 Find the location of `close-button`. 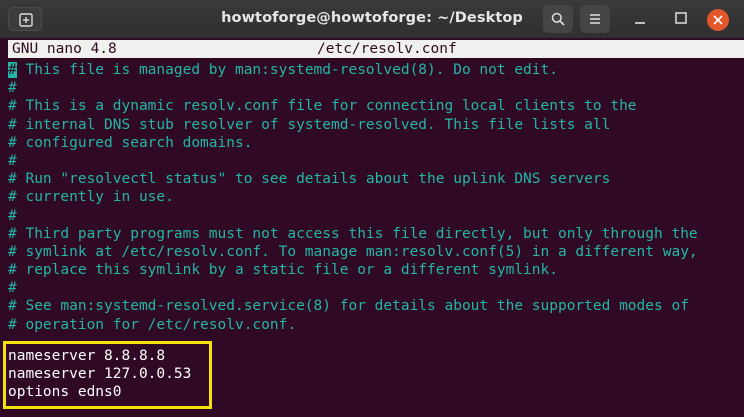

close-button is located at coordinates (718, 20).